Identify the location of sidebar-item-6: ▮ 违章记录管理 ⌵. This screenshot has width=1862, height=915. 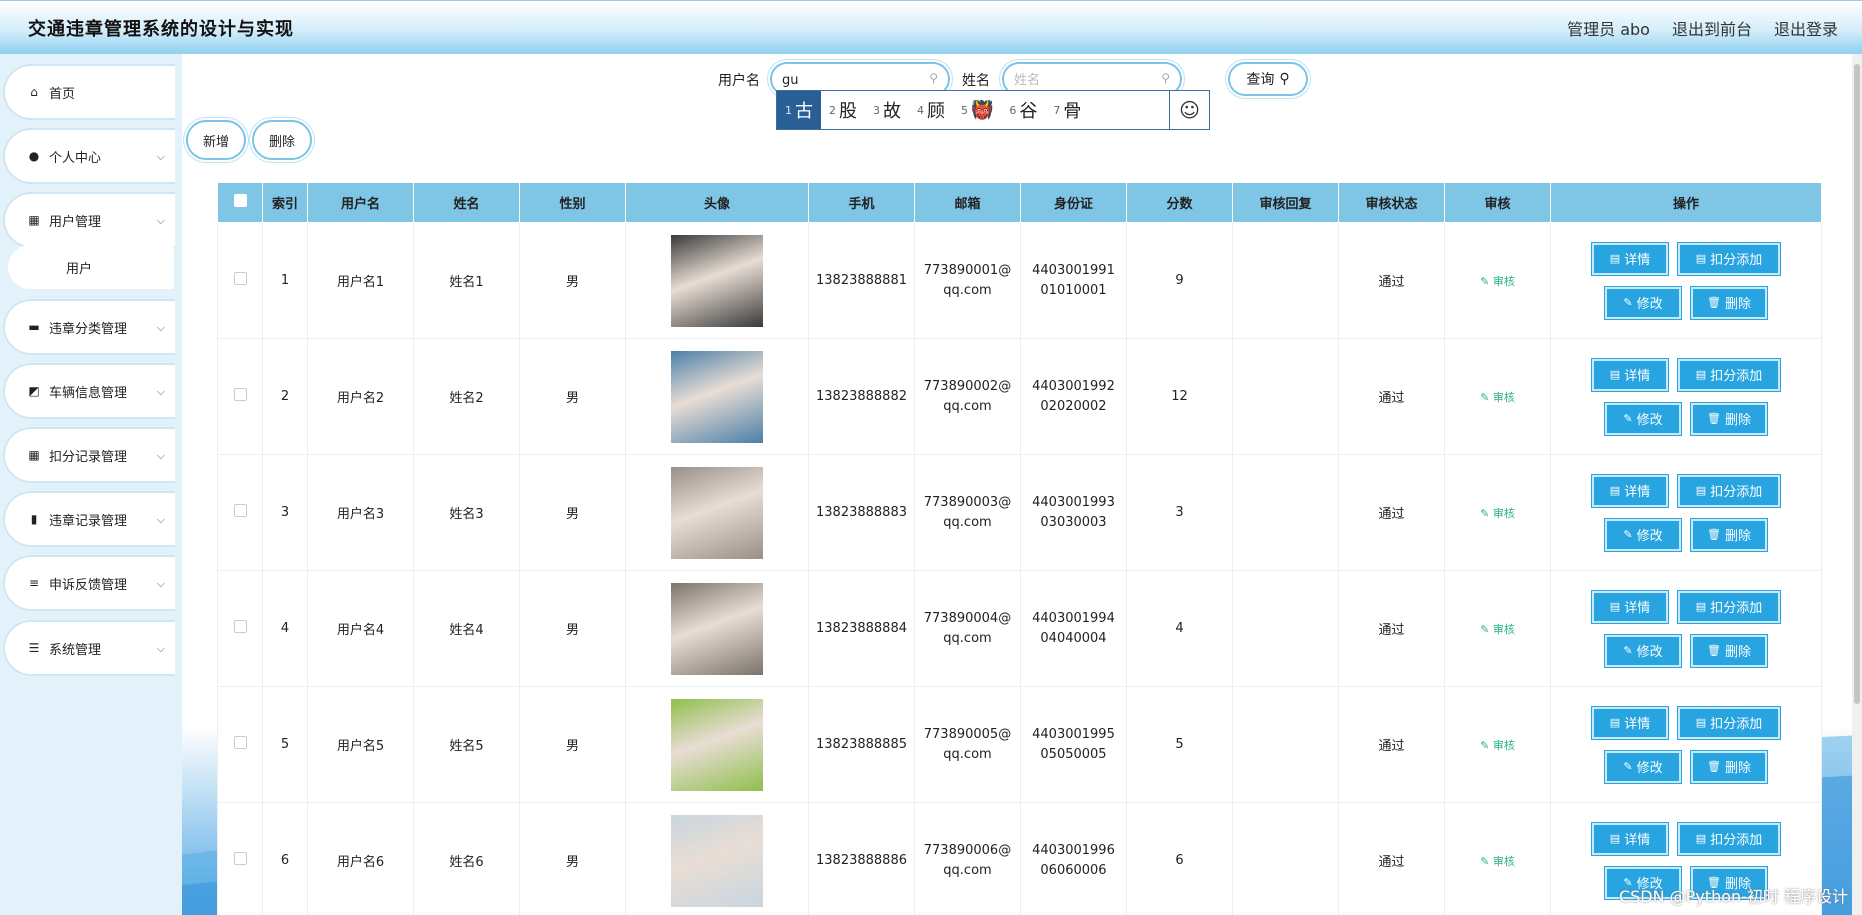
(89, 519).